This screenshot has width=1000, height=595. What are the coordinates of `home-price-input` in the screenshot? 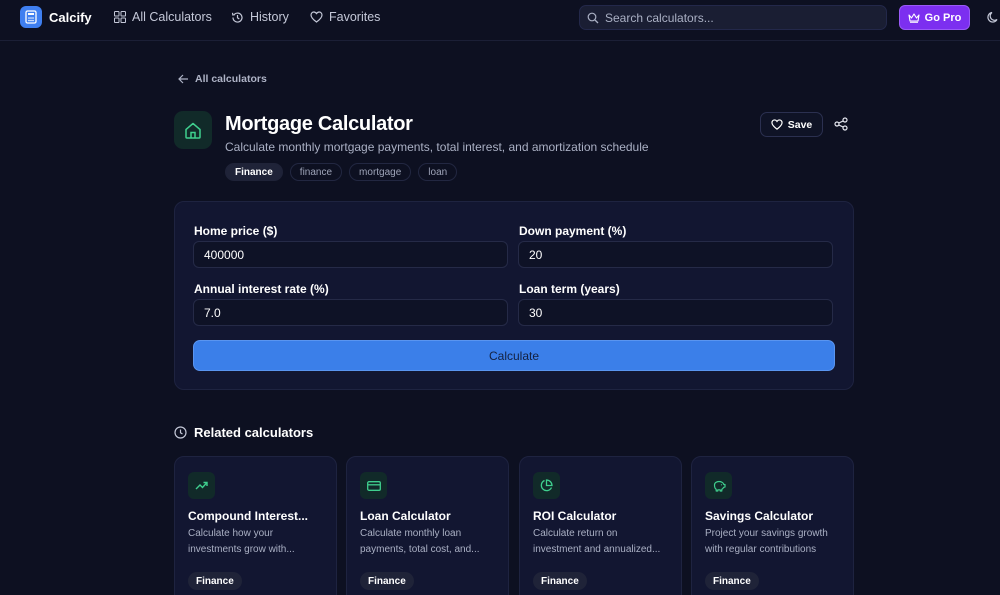 It's located at (350, 254).